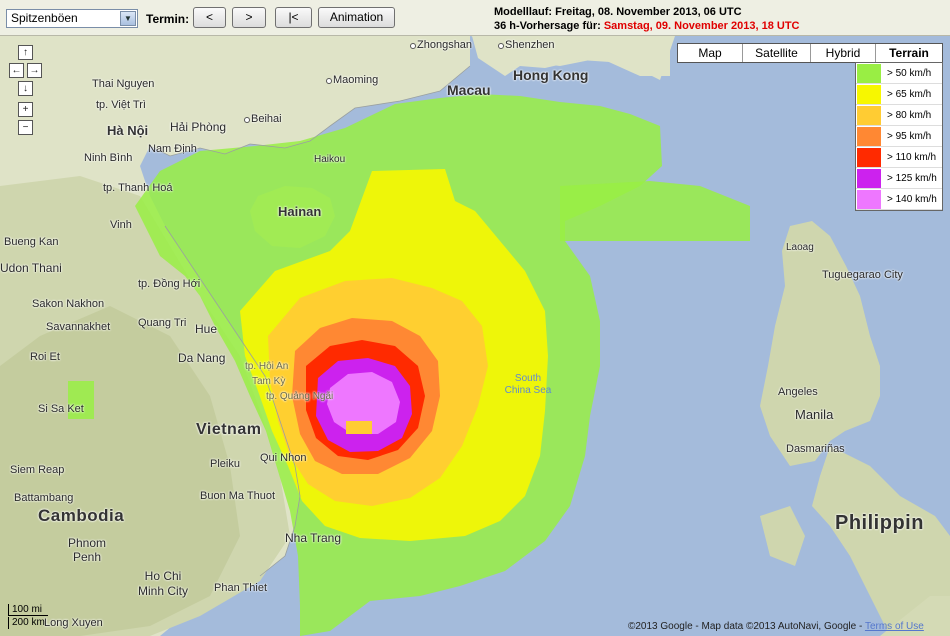 Image resolution: width=950 pixels, height=636 pixels. Describe the element at coordinates (121, 105) in the screenshot. I see `label-viet-tri: tp. Việt Trì` at that location.